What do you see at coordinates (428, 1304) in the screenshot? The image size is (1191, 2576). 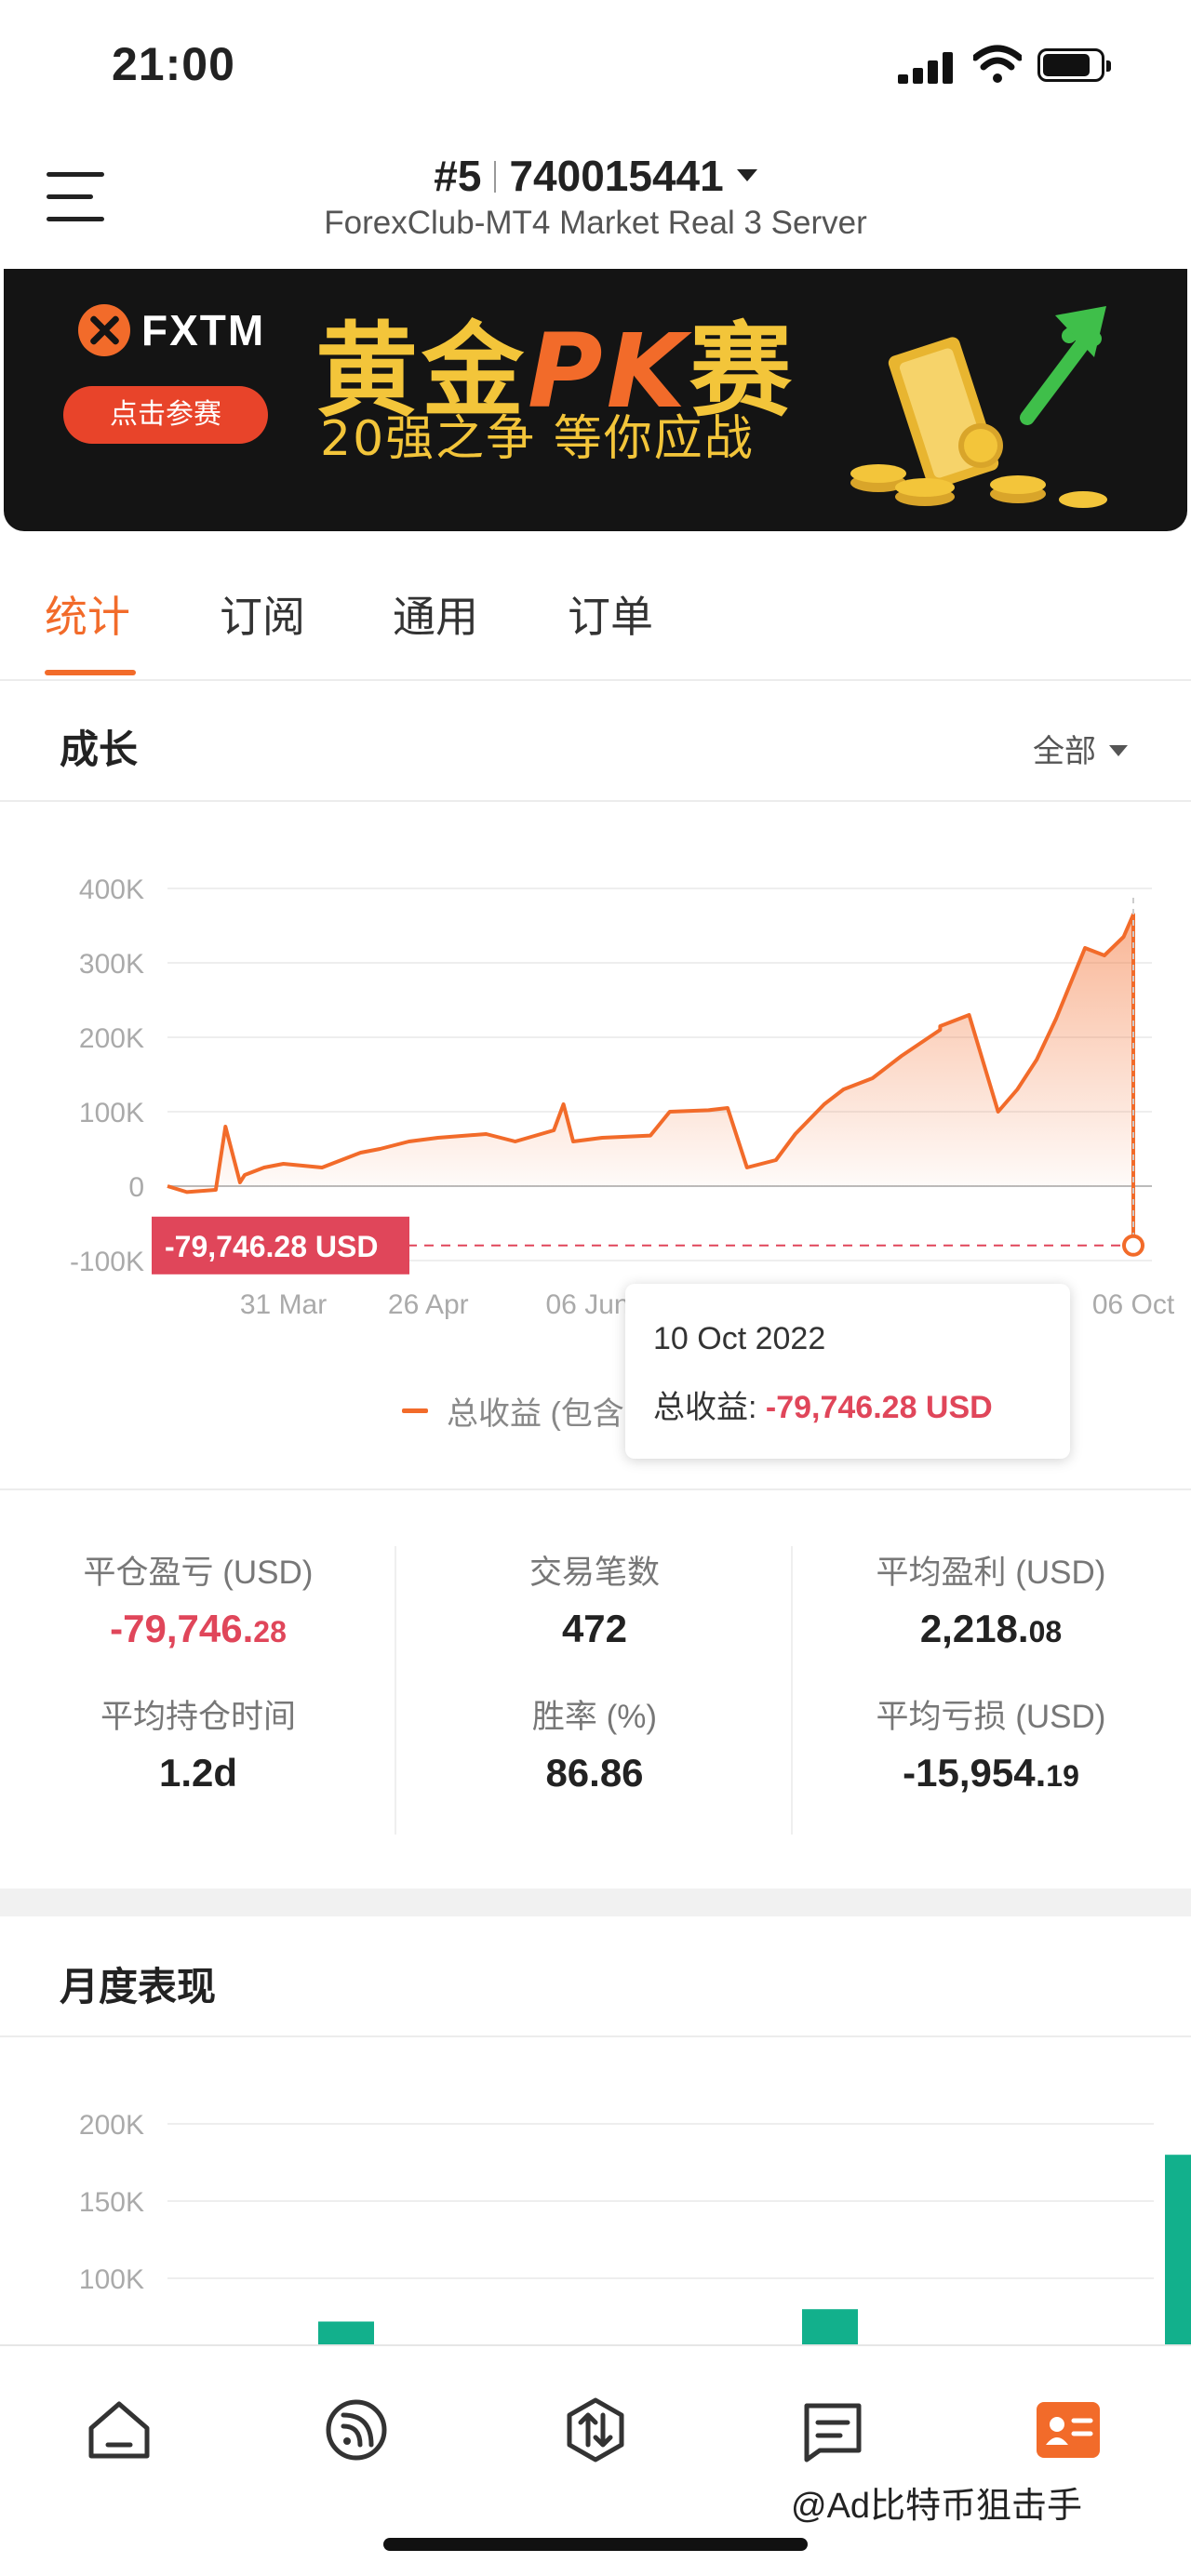 I see `x-tick-label: 26 Apr` at bounding box center [428, 1304].